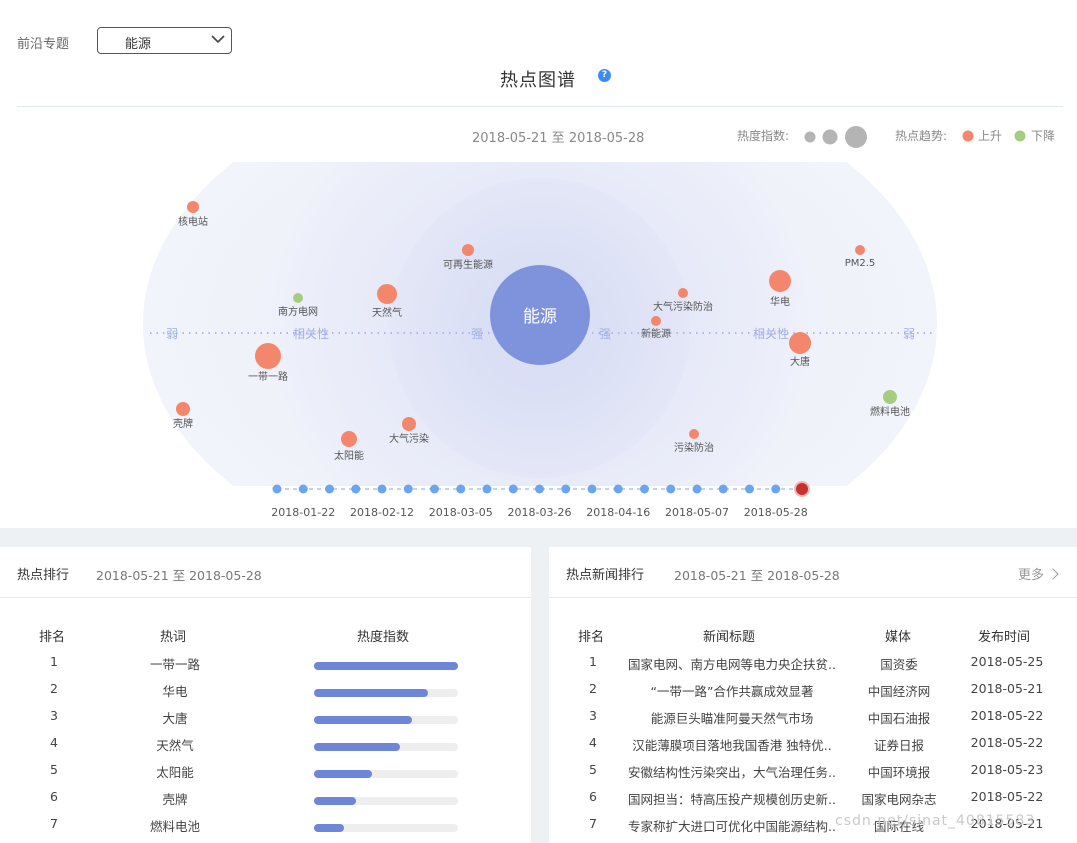 Image resolution: width=1077 pixels, height=843 pixels. What do you see at coordinates (382, 512) in the screenshot?
I see `timeline-label: 2018-02-12` at bounding box center [382, 512].